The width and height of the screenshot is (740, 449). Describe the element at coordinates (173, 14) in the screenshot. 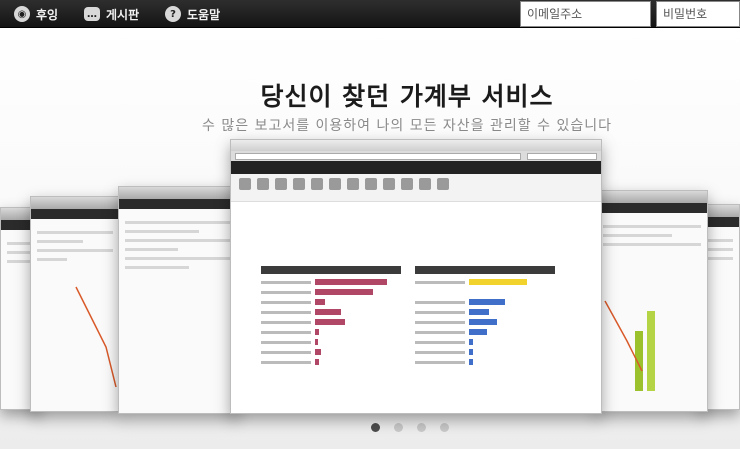

I see `question-icon: ?` at that location.